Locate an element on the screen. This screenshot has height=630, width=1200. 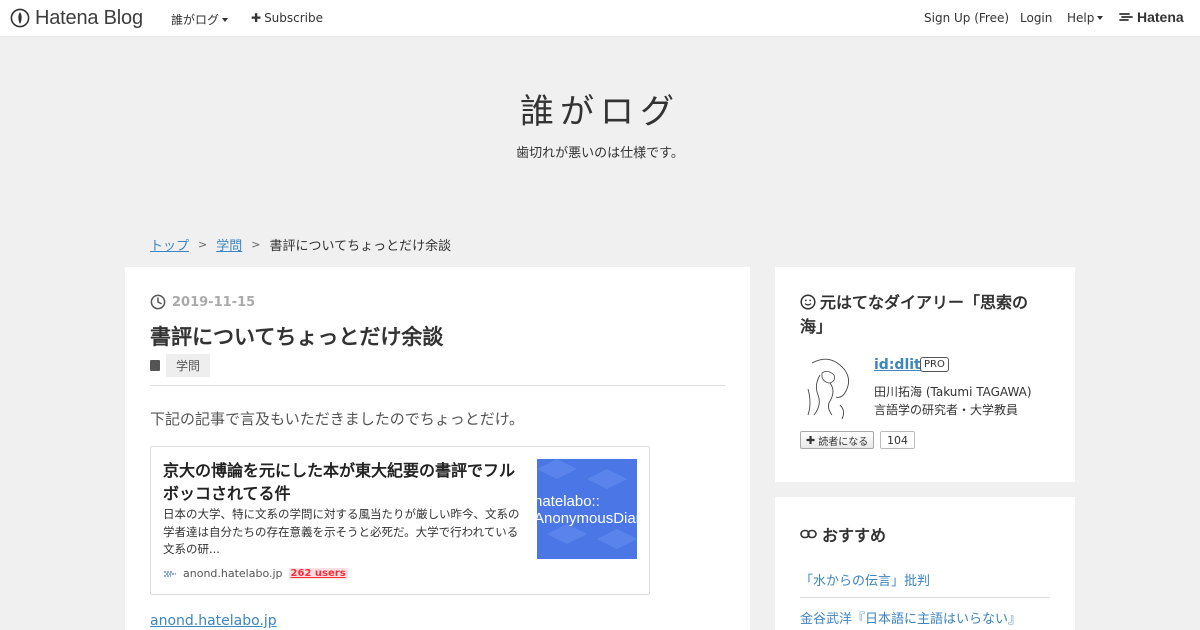
bookmark-users-badge: 262 users is located at coordinates (318, 573).